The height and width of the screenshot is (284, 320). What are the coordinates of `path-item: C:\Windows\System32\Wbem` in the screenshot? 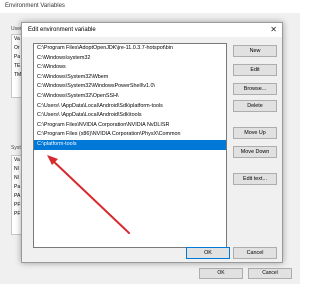 It's located at (130, 78).